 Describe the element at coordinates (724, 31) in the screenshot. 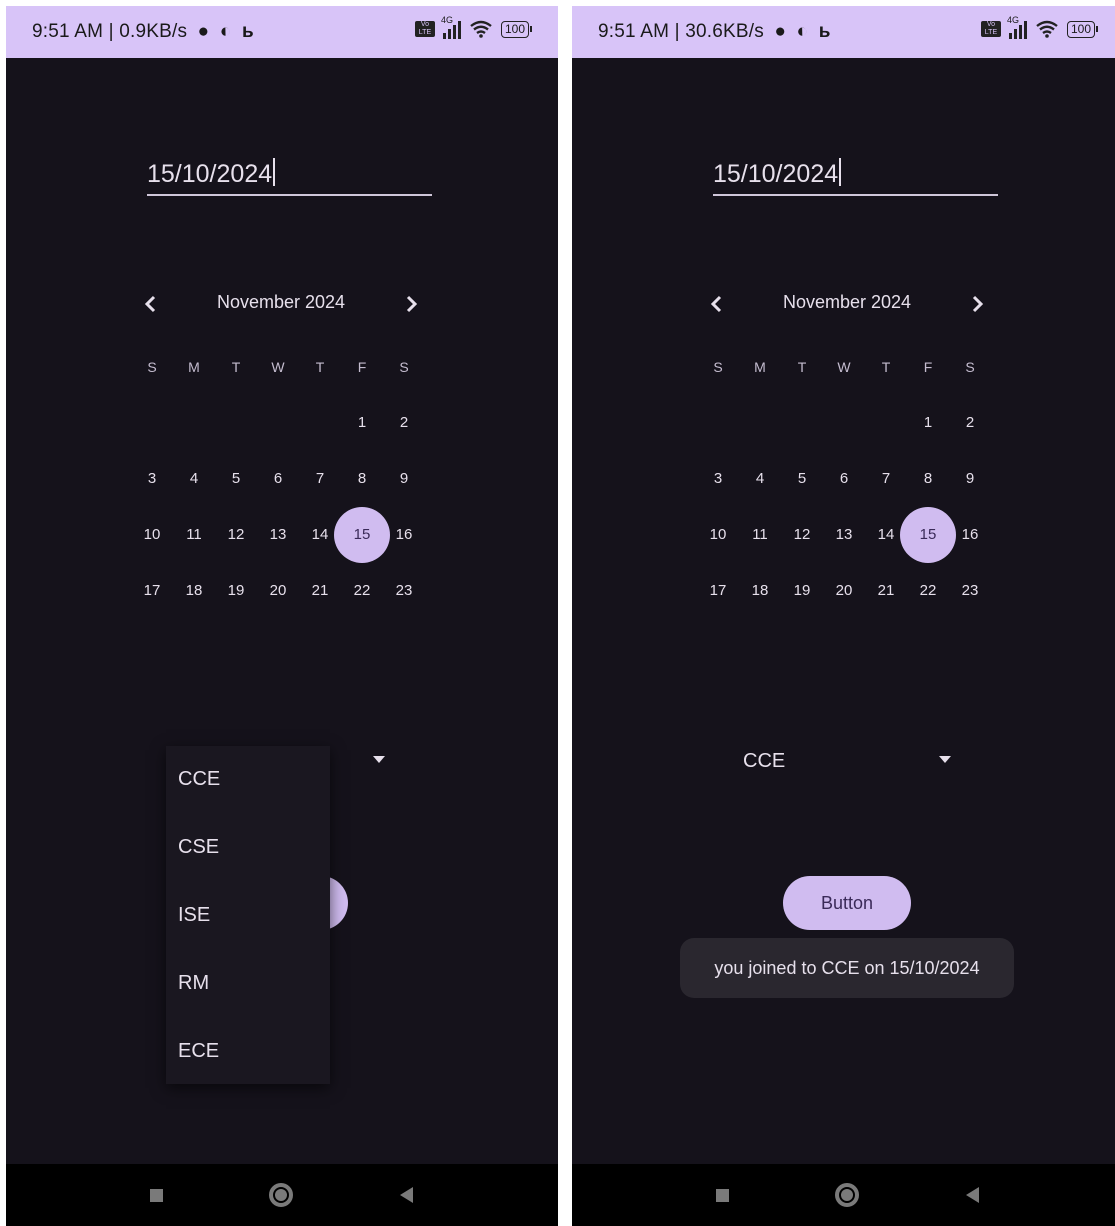

I see `network-speed: 30.6KB/s` at that location.